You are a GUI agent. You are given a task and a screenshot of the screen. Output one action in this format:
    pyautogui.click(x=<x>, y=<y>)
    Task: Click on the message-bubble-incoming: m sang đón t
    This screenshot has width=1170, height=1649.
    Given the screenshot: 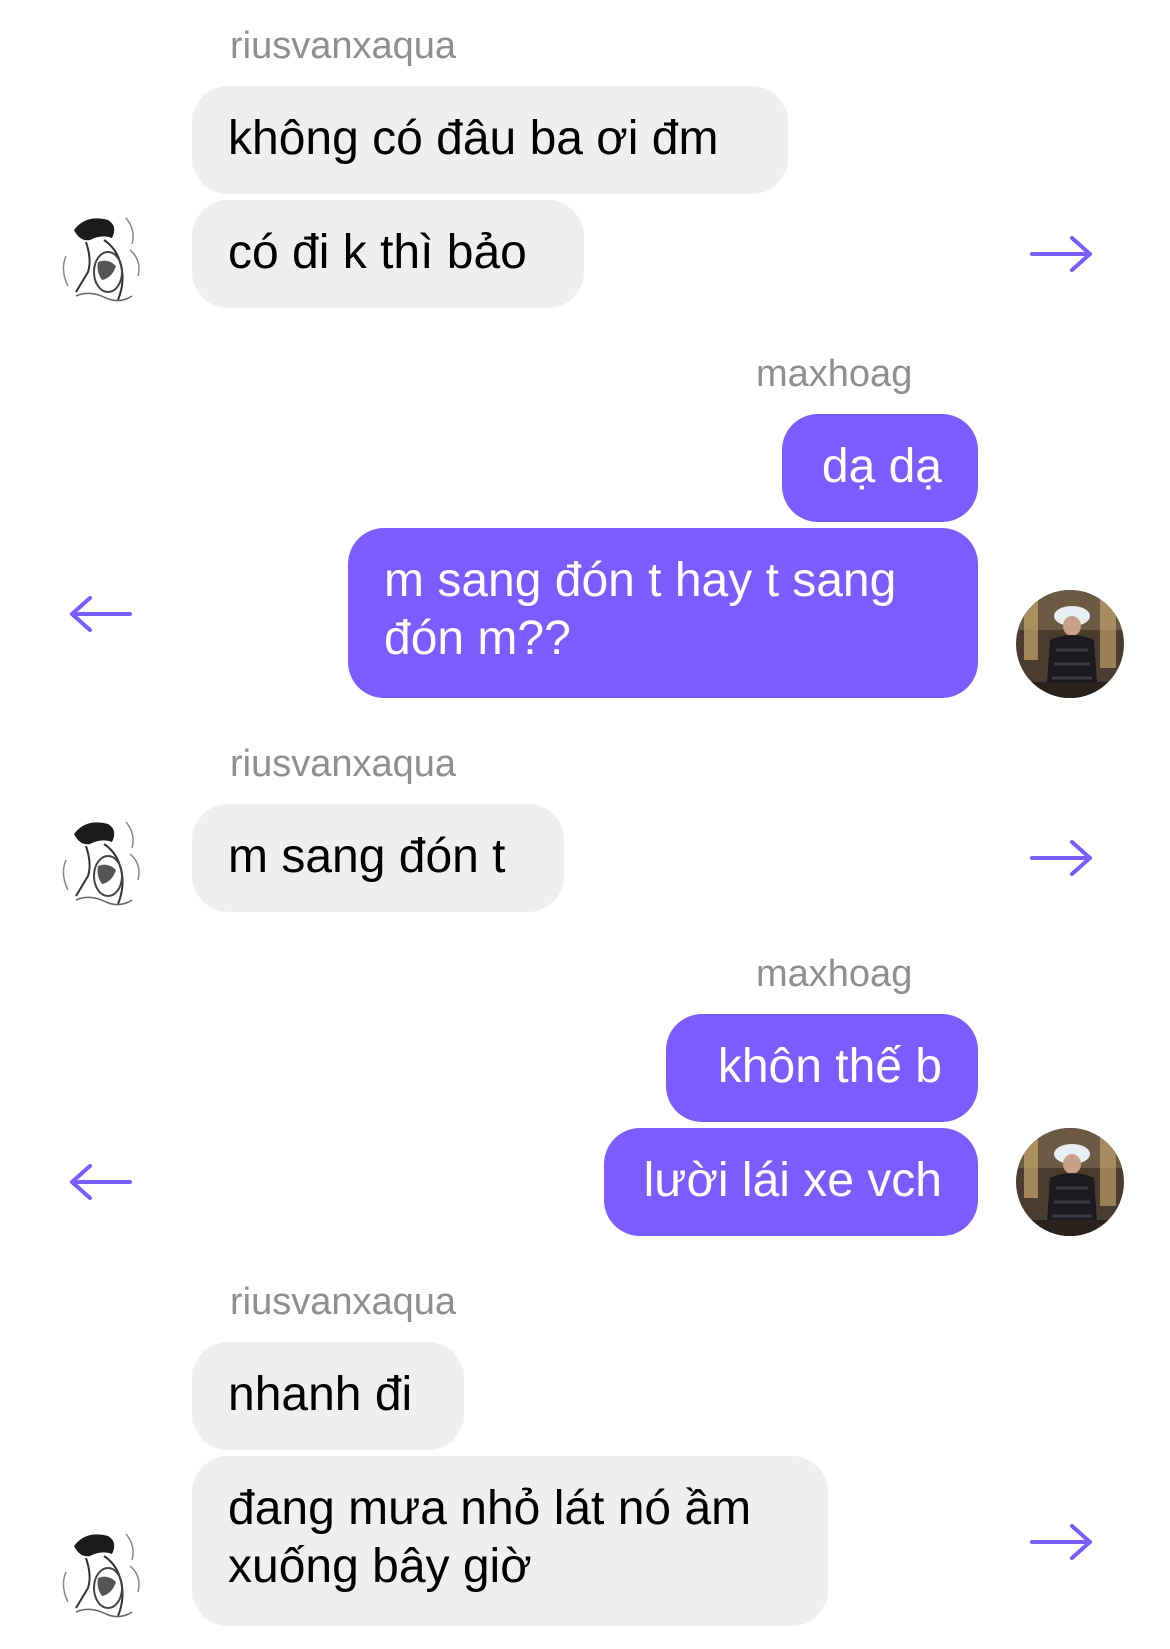 What is the action you would take?
    pyautogui.click(x=378, y=858)
    